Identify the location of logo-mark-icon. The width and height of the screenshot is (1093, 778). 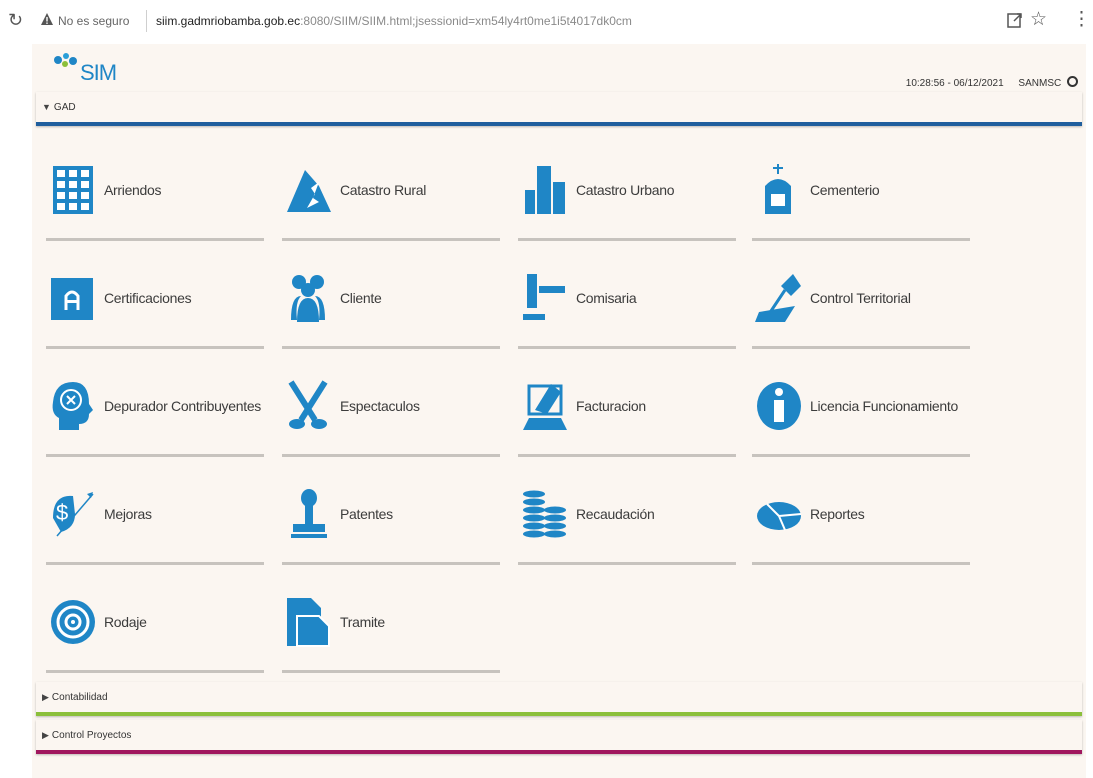
(65, 60).